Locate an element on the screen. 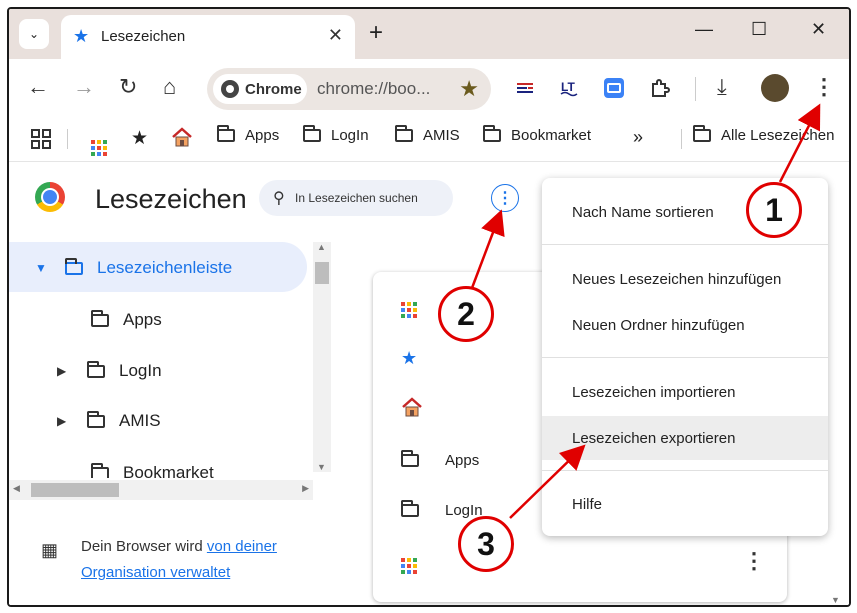 The image size is (857, 613). search-icon: ⚲ is located at coordinates (279, 198).